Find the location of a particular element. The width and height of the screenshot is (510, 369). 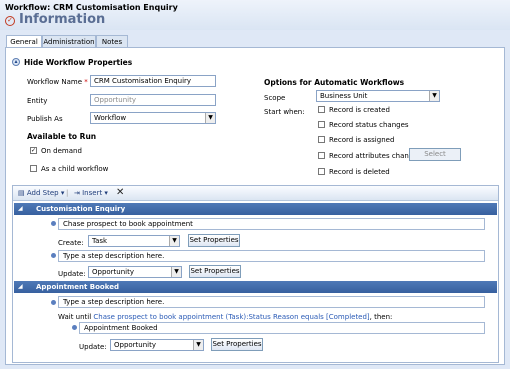

information-icon: ✓ is located at coordinates (10, 21).